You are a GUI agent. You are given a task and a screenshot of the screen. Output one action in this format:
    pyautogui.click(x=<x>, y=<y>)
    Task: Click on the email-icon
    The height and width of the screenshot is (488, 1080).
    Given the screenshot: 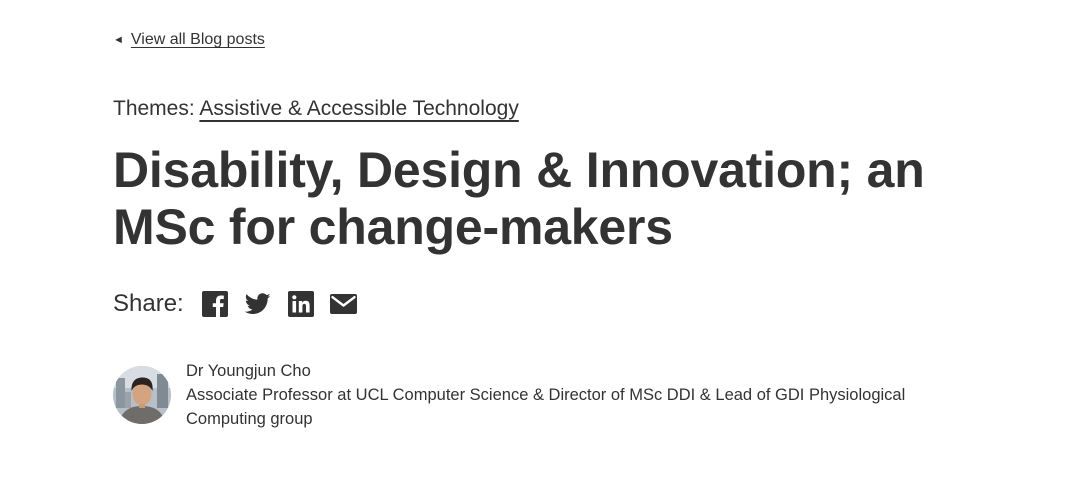 What is the action you would take?
    pyautogui.click(x=344, y=304)
    